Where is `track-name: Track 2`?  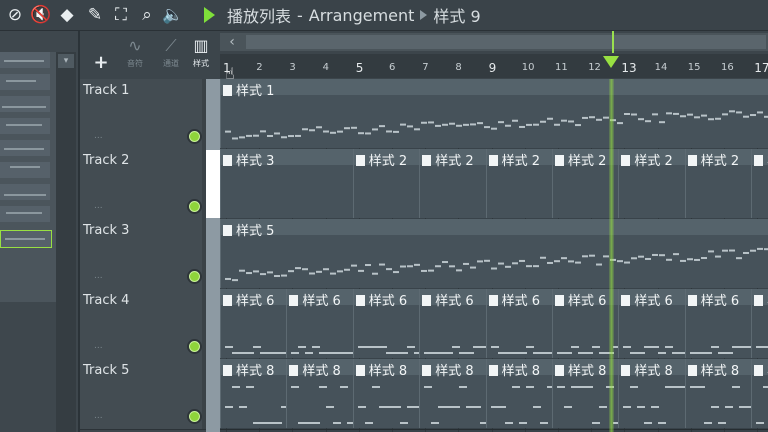 track-name: Track 2 is located at coordinates (106, 160).